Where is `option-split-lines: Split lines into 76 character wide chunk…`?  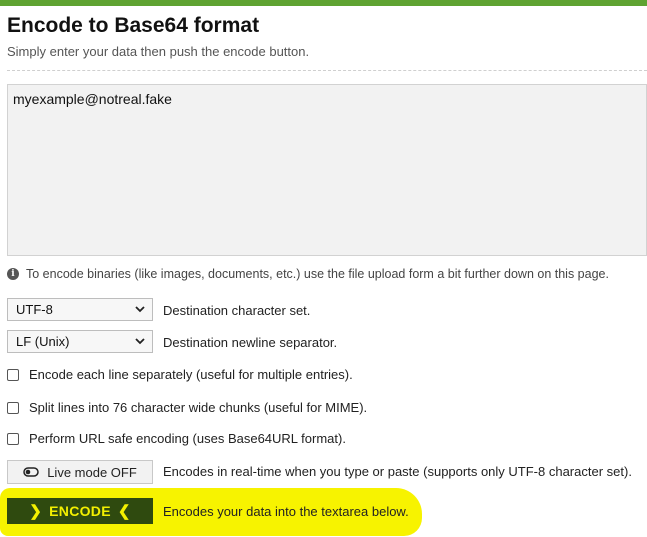 option-split-lines: Split lines into 76 character wide chunk… is located at coordinates (187, 407).